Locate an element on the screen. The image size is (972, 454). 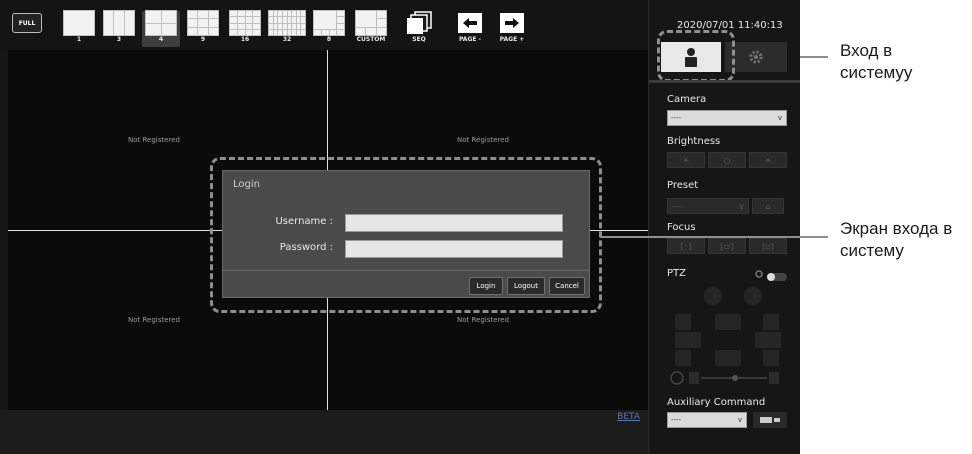
layout-32-button: 32 is located at coordinates (287, 28).